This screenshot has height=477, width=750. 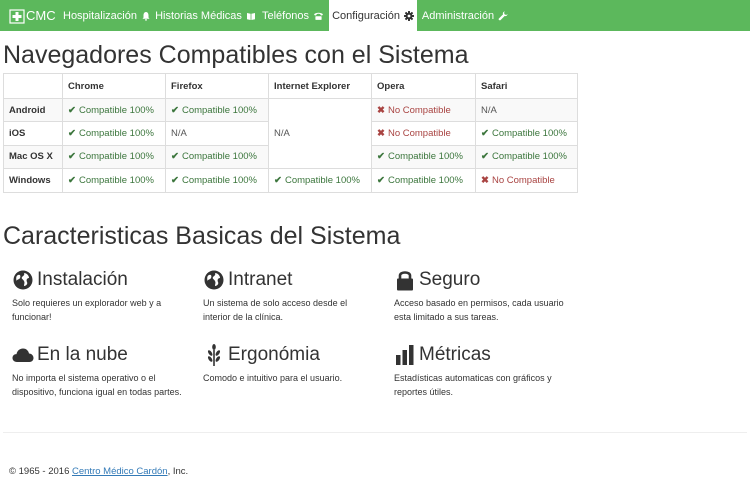 I want to click on column-header, so click(x=33, y=86).